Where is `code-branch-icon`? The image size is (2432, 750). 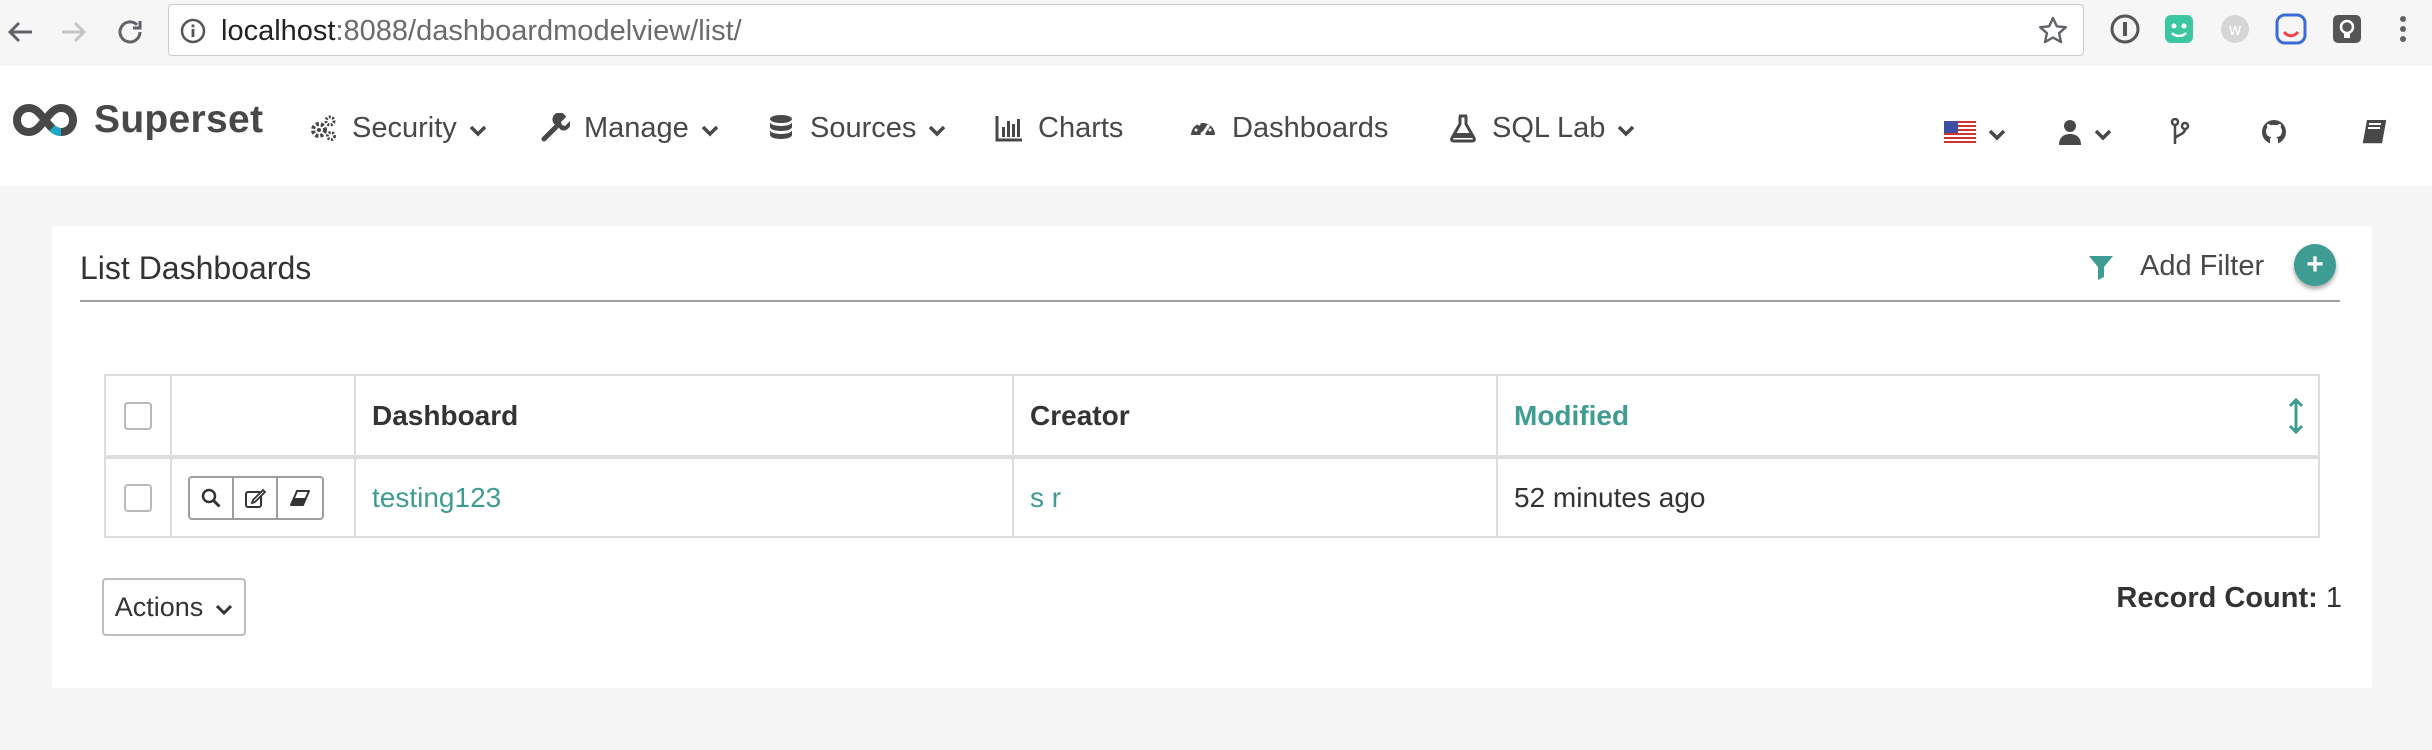 code-branch-icon is located at coordinates (2180, 131).